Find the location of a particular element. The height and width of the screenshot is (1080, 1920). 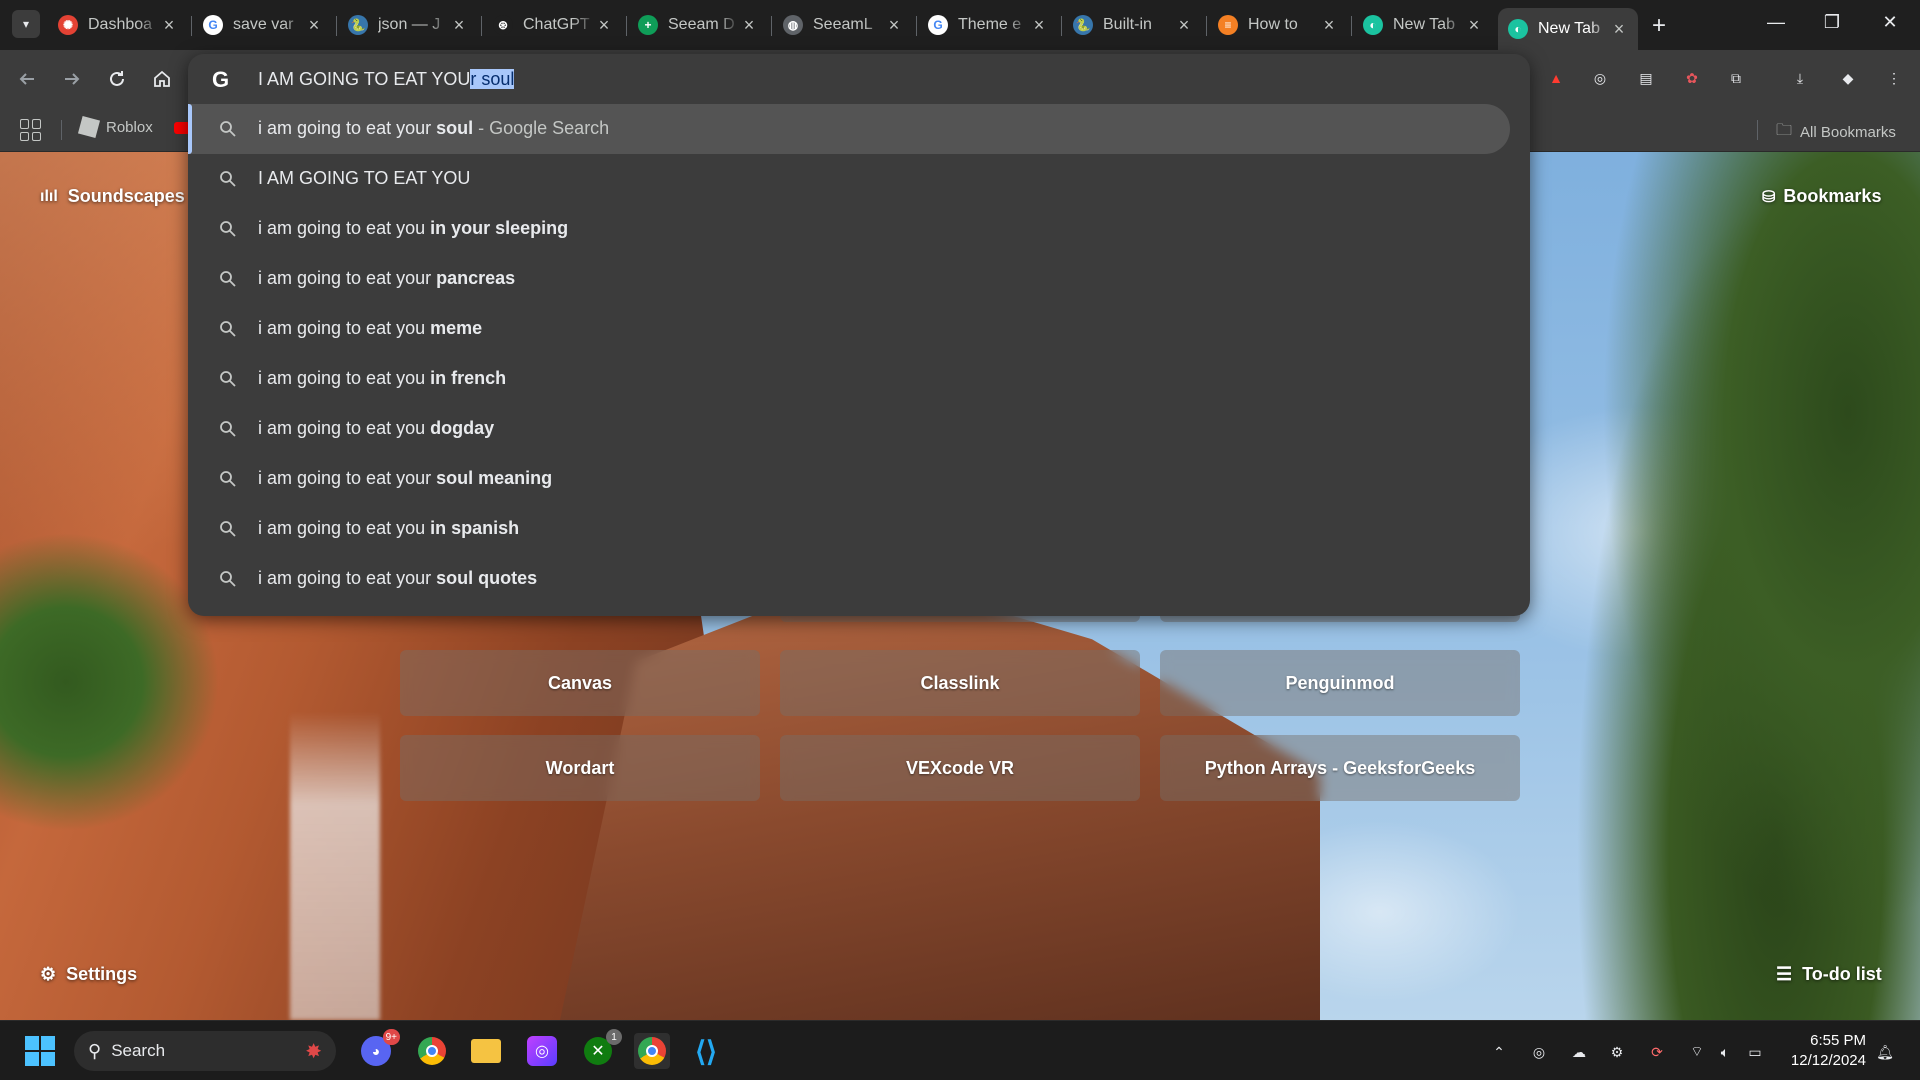

suggestion-text-part: i am going to eat your is located at coordinates (347, 128).